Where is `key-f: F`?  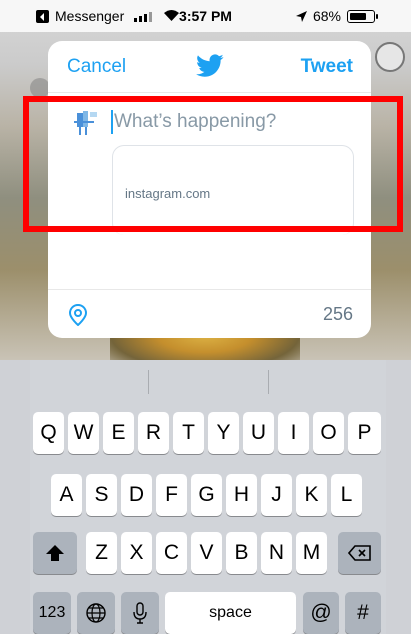 key-f: F is located at coordinates (171, 495).